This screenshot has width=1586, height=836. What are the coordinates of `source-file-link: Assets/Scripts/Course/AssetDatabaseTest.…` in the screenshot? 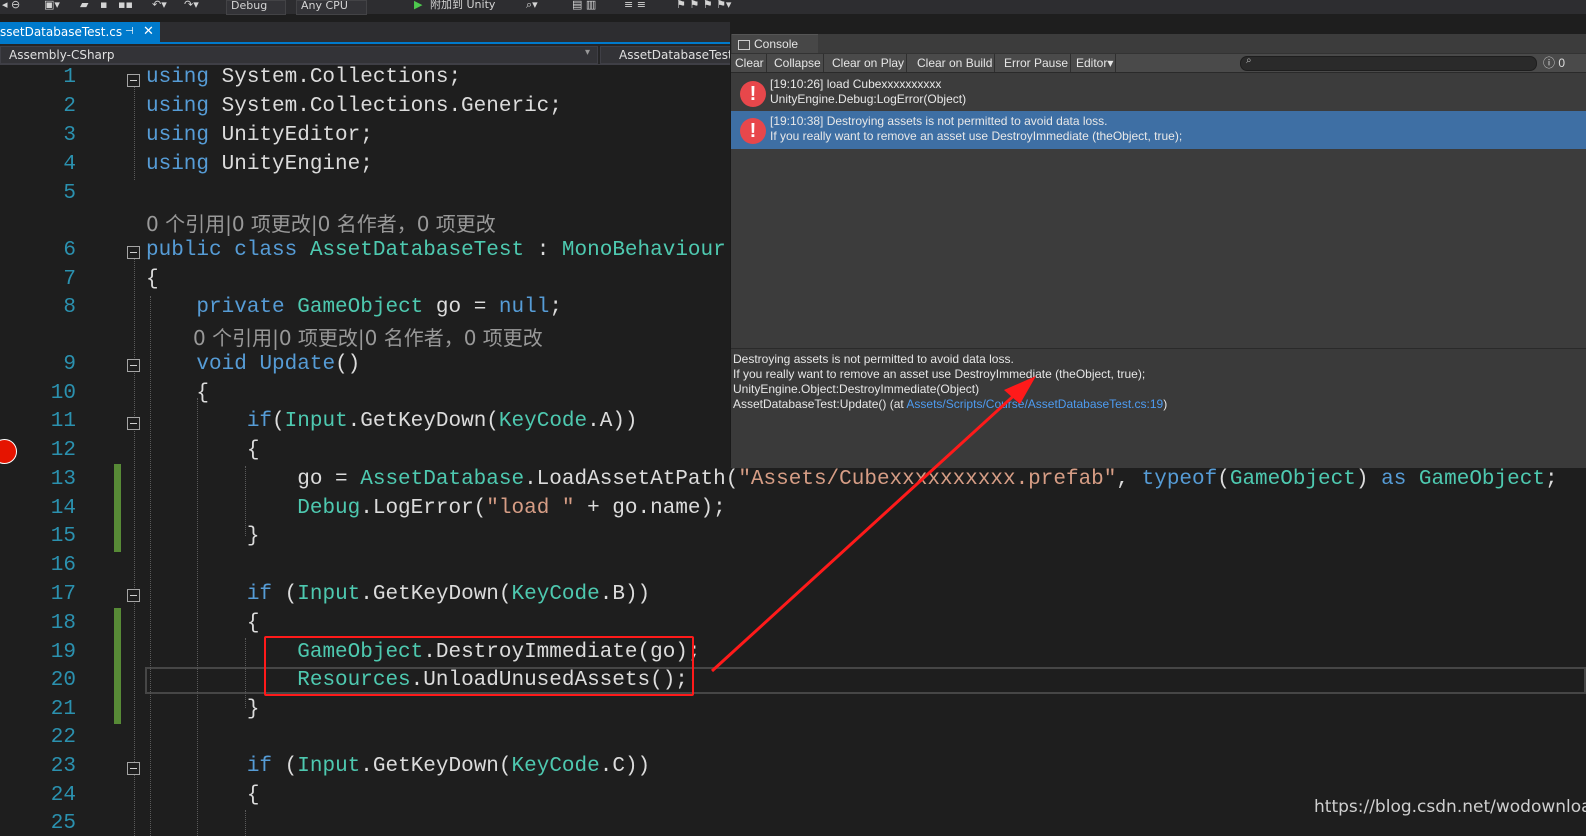 It's located at (1034, 404).